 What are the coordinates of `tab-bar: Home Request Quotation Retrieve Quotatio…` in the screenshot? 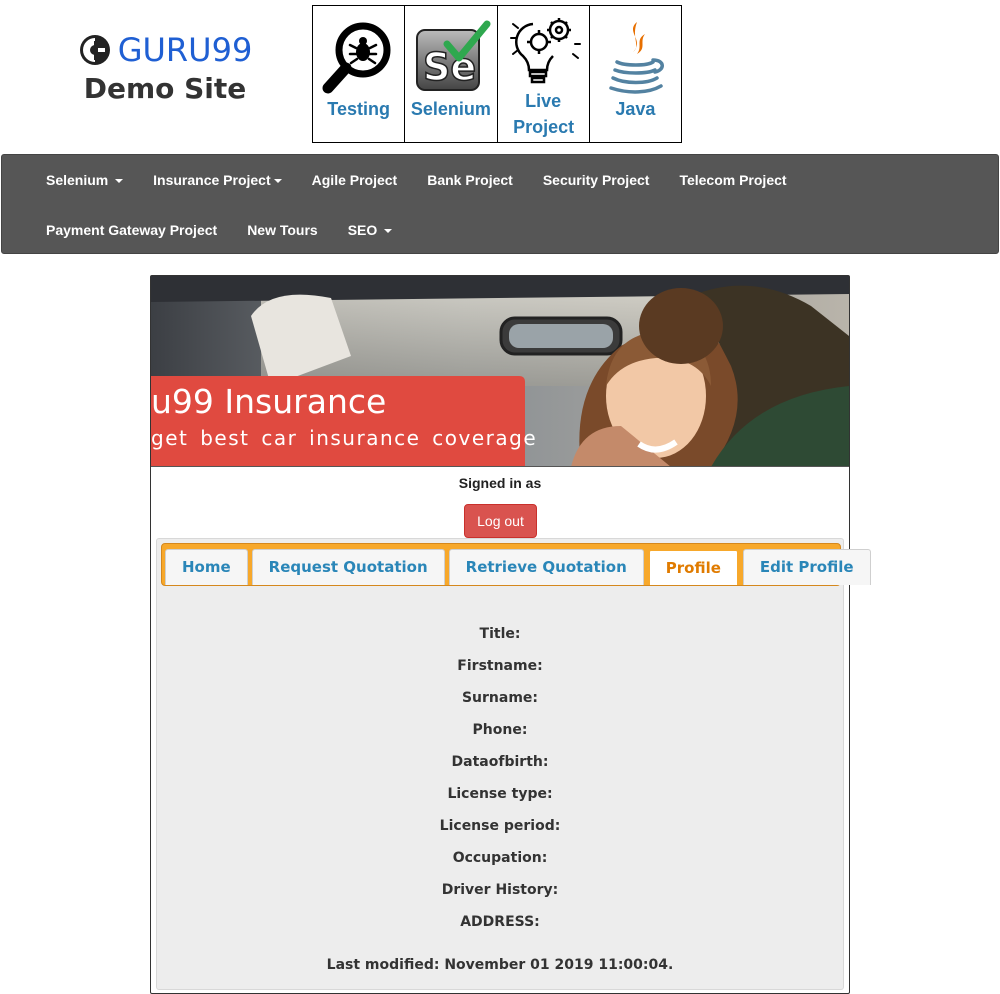 It's located at (516, 564).